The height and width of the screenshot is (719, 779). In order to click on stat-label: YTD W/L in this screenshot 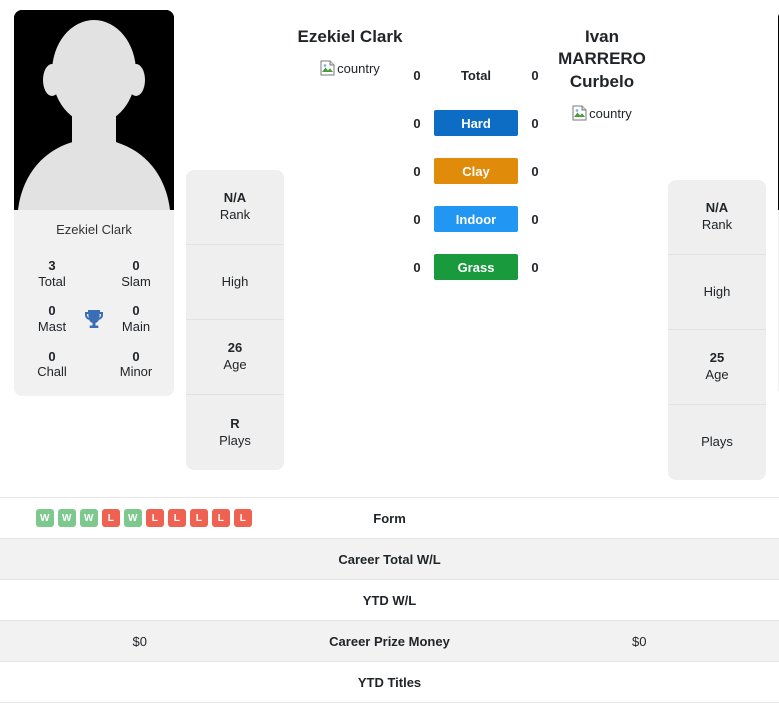, I will do `click(389, 600)`.